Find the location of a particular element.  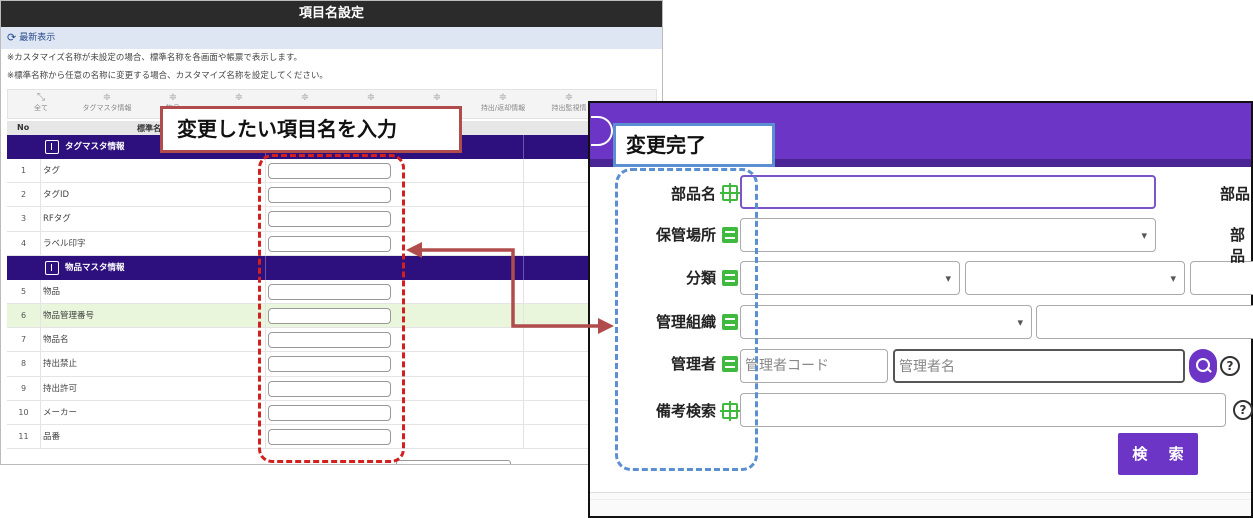

arrowhead-right-icon is located at coordinates (606, 326).